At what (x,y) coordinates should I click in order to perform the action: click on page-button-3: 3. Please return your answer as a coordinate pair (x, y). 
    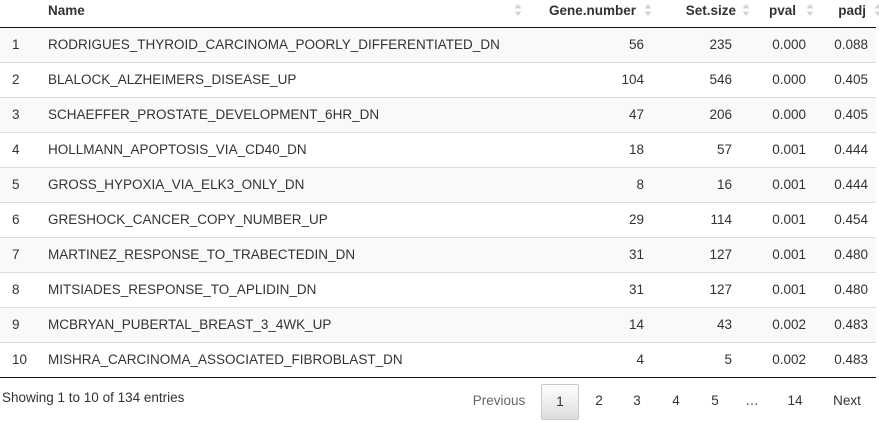
    Looking at the image, I should click on (637, 401).